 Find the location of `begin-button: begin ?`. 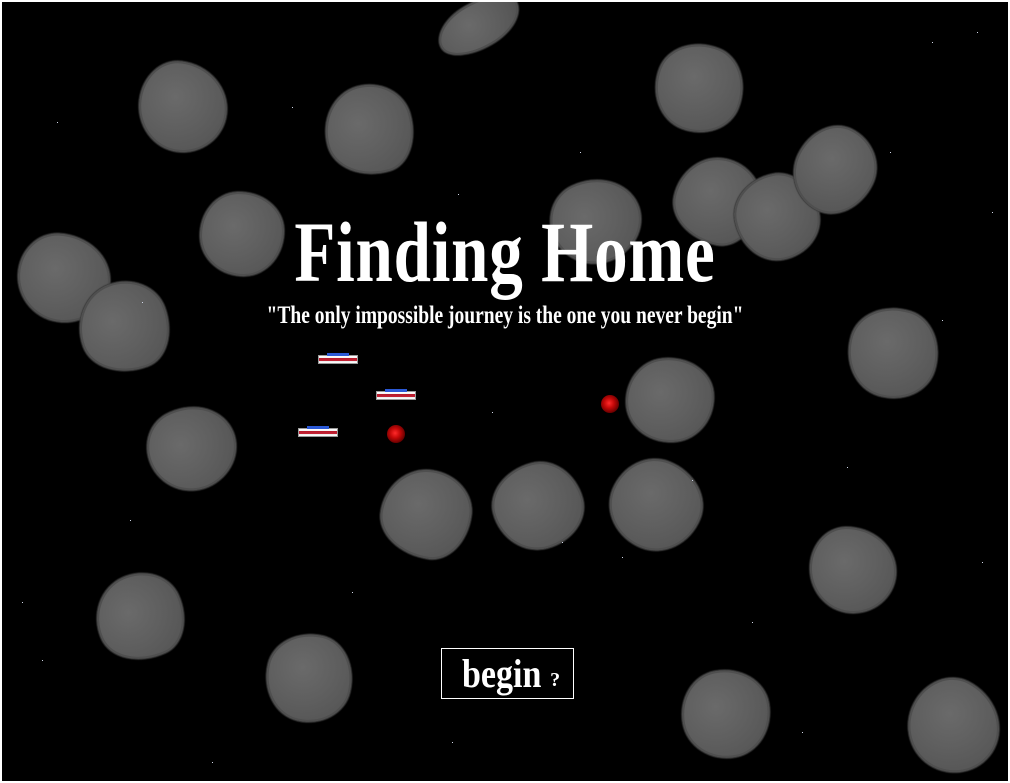

begin-button: begin ? is located at coordinates (507, 673).